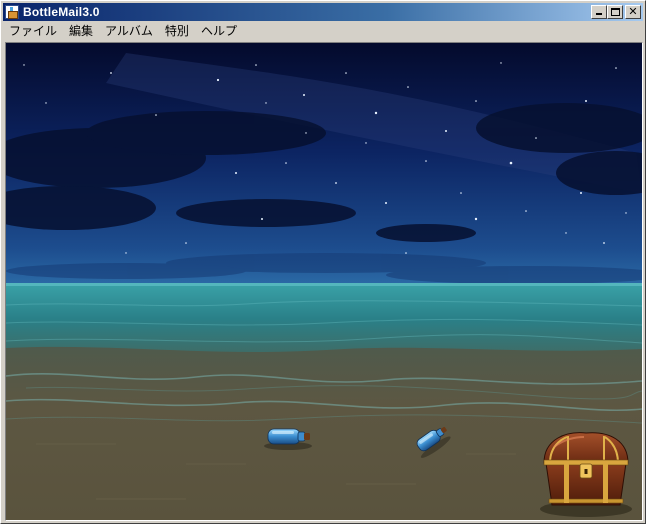  What do you see at coordinates (12, 12) in the screenshot?
I see `app-icon` at bounding box center [12, 12].